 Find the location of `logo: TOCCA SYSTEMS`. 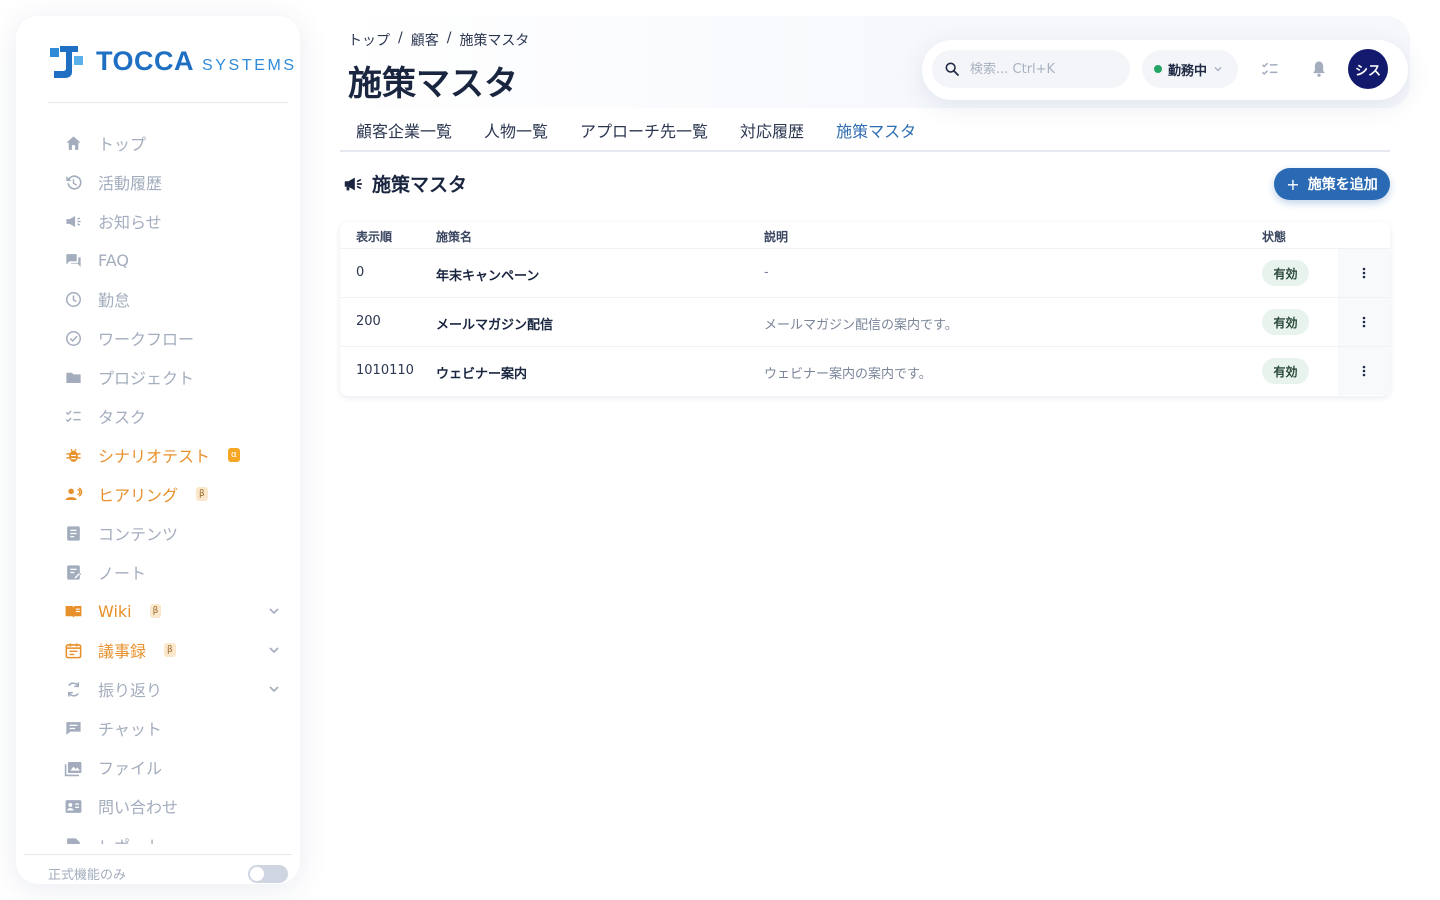

logo: TOCCA SYSTEMS is located at coordinates (172, 61).